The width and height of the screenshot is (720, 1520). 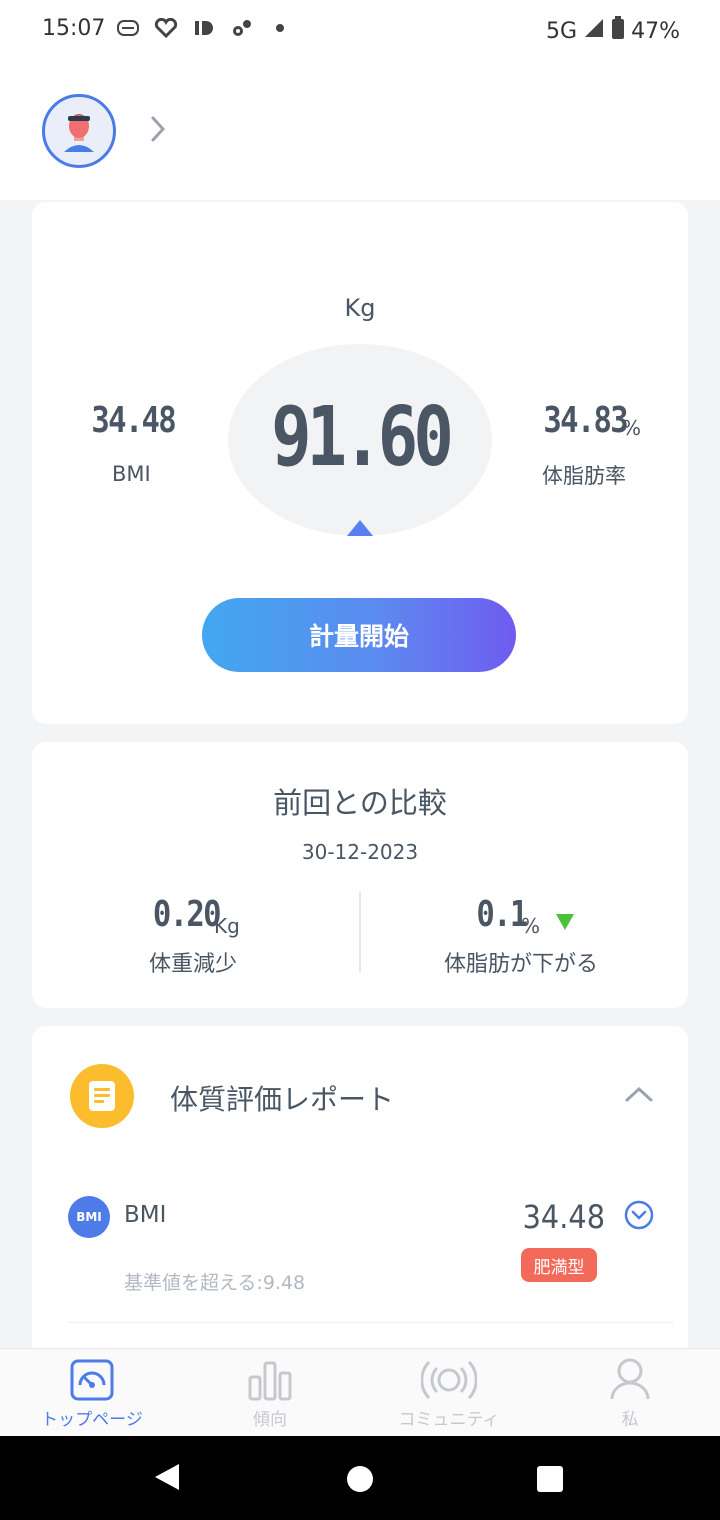 What do you see at coordinates (632, 428) in the screenshot?
I see `body-fat-unit: %` at bounding box center [632, 428].